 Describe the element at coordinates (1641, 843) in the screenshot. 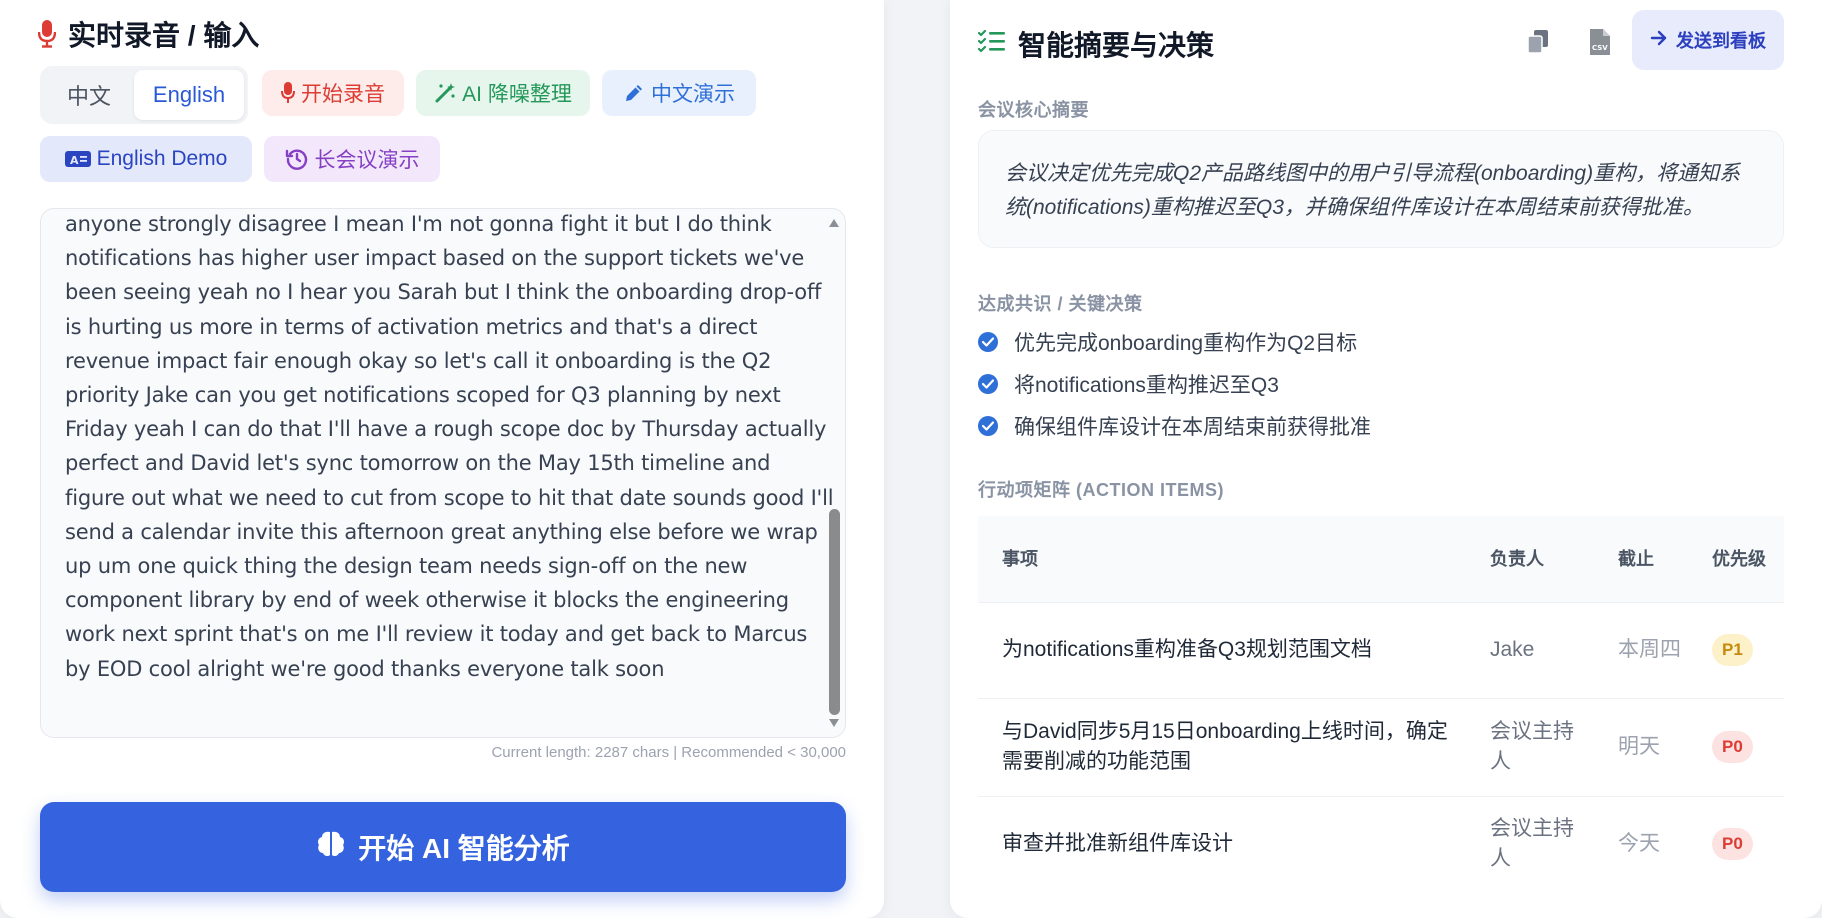

I see `due-cell: 今天` at that location.